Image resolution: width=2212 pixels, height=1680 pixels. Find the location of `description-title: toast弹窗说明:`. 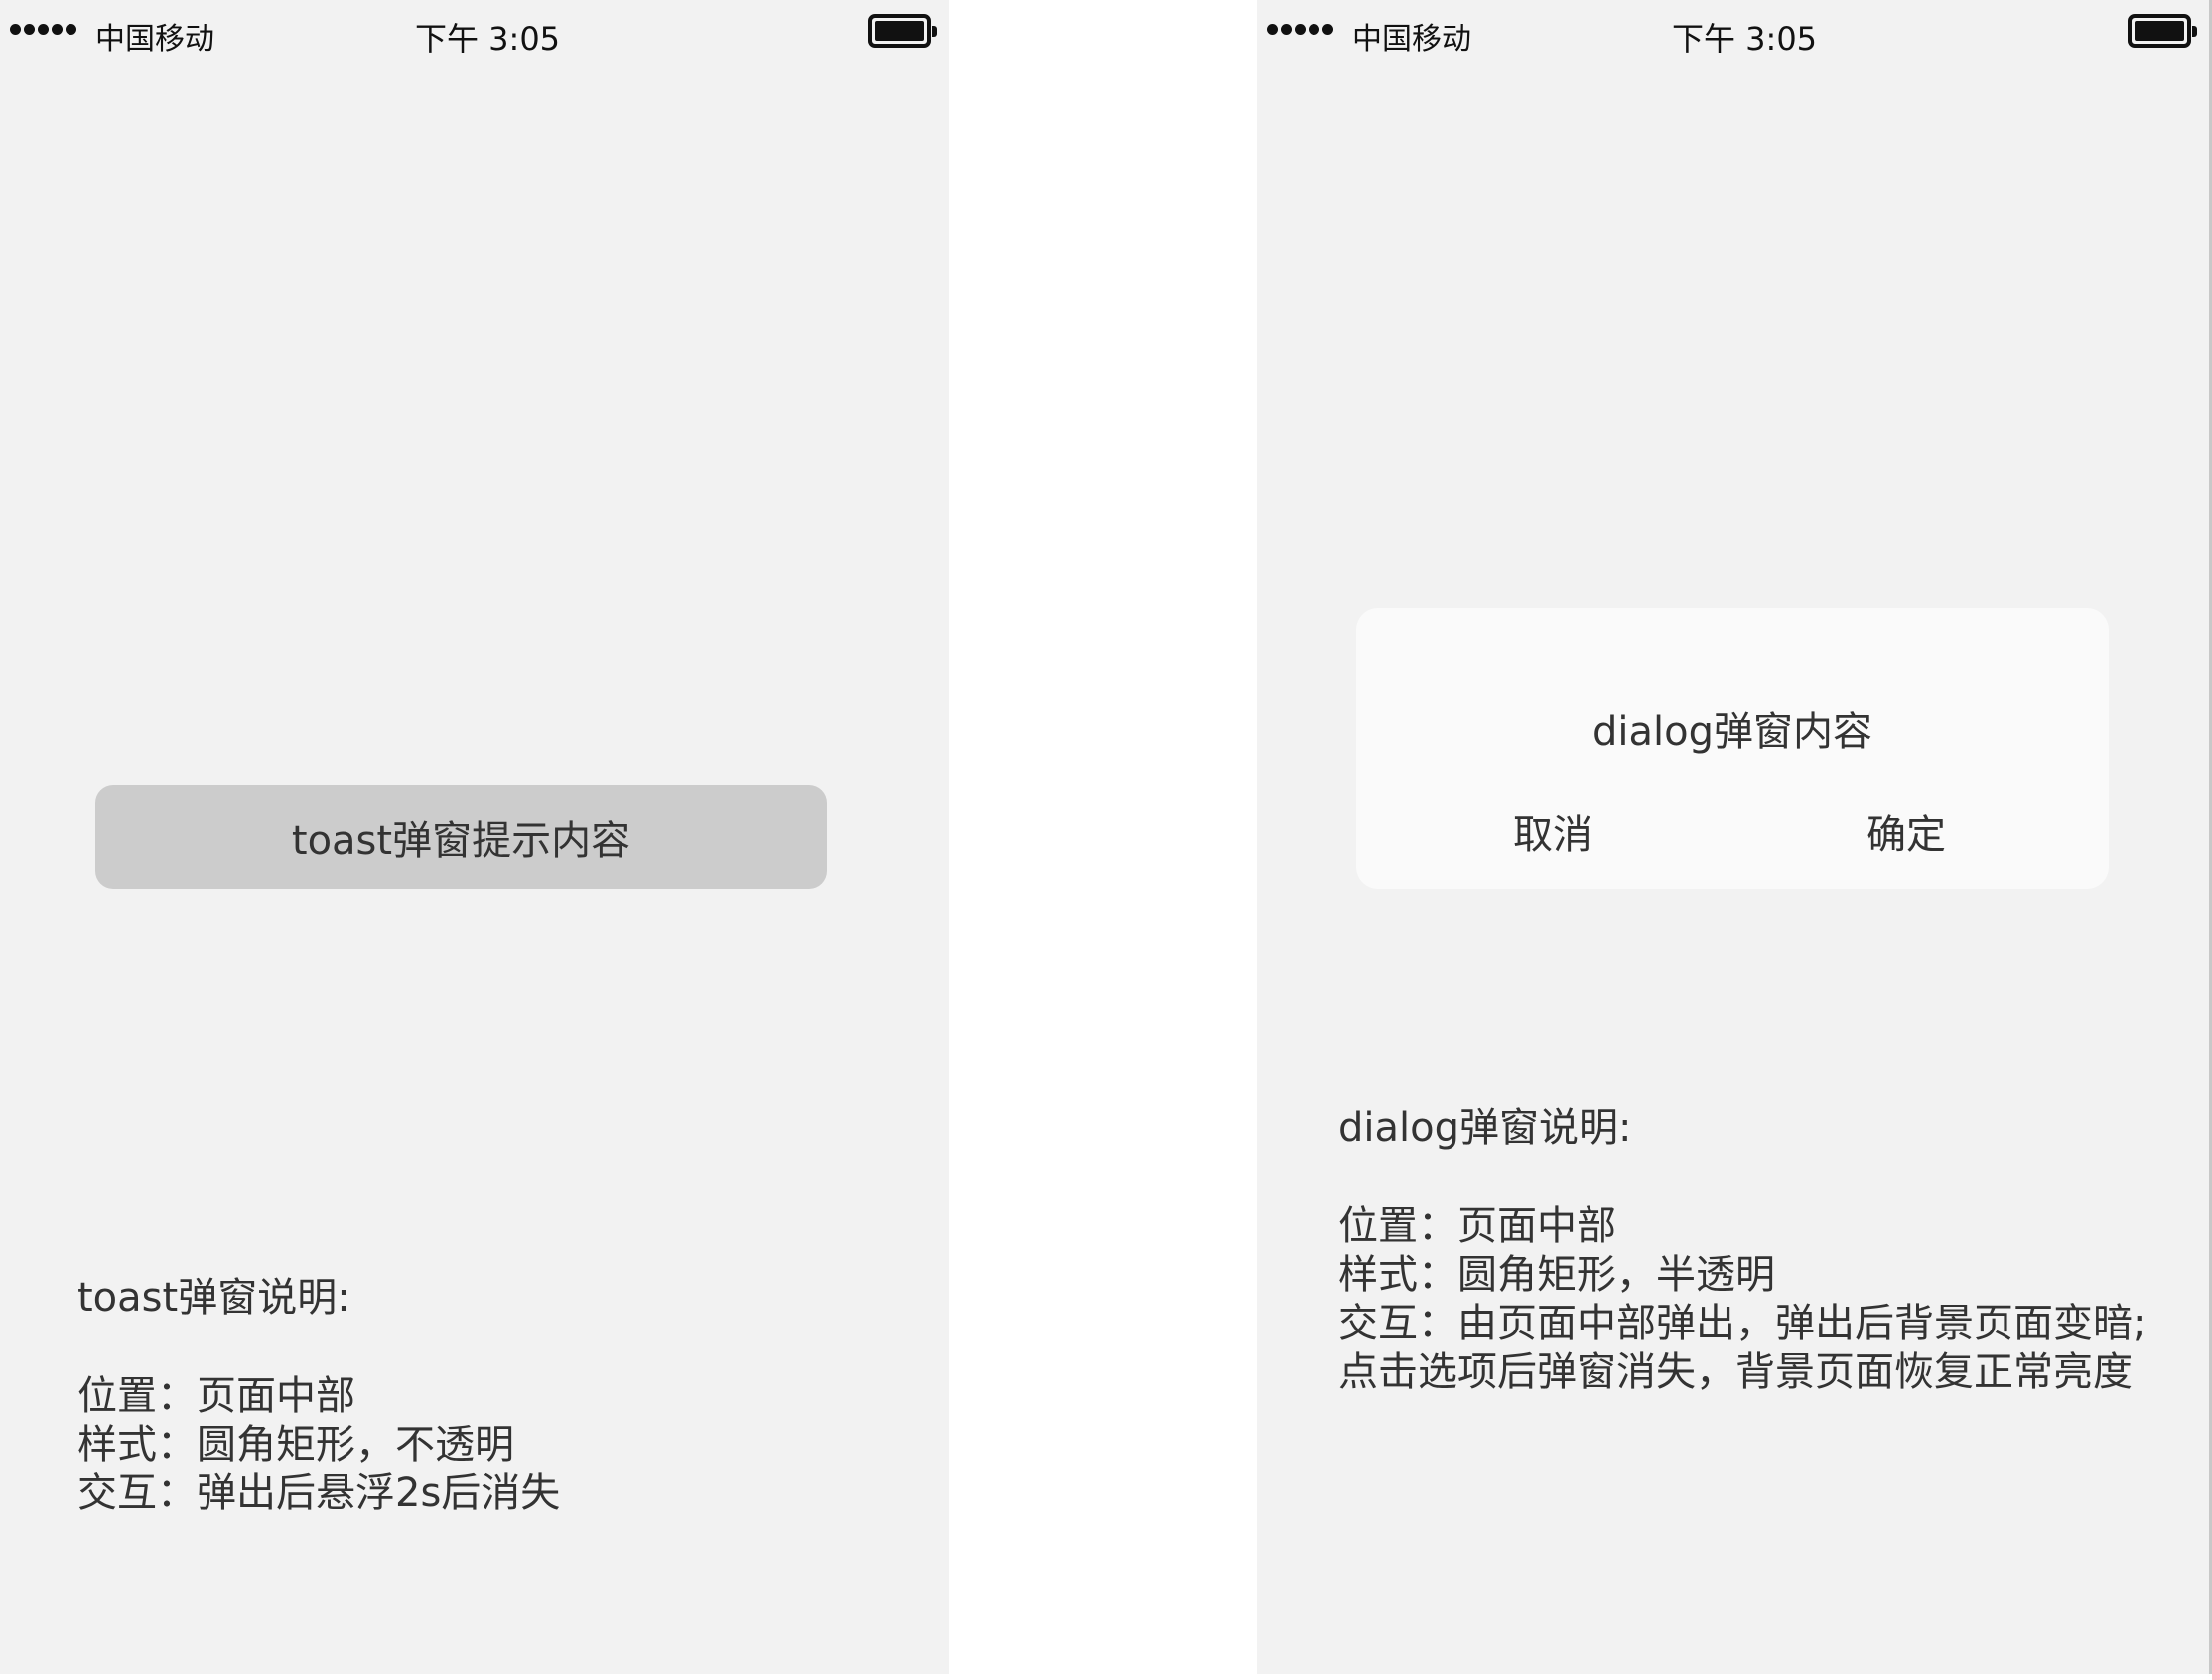

description-title: toast弹窗说明: is located at coordinates (213, 1298).